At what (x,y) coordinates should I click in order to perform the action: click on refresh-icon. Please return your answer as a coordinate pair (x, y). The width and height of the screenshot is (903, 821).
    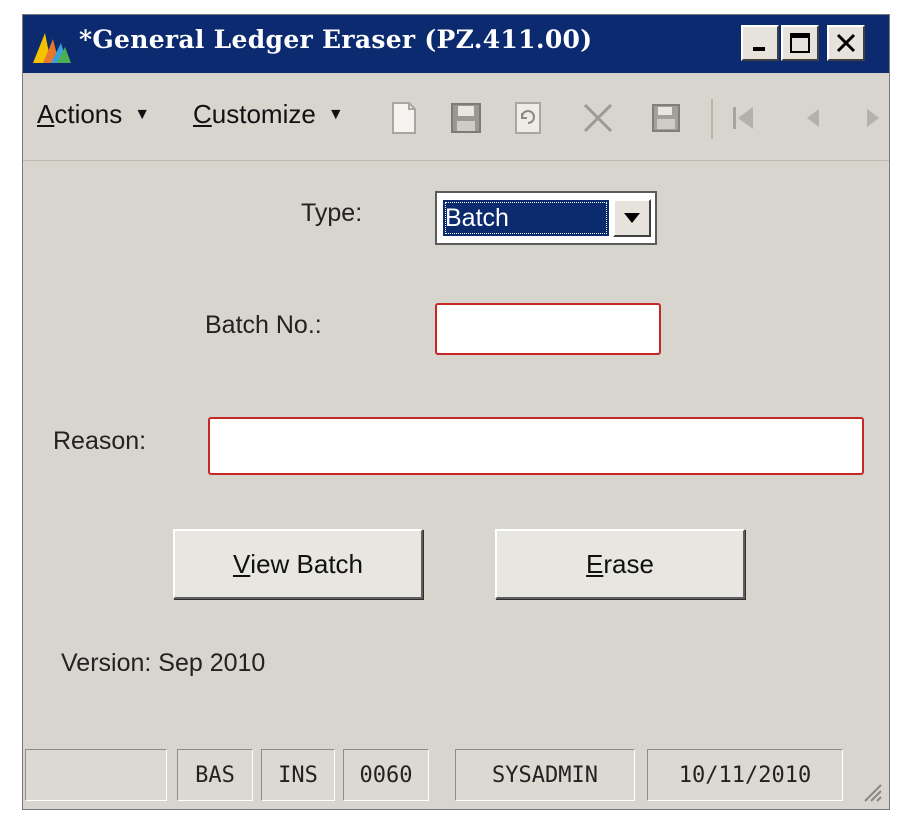
    Looking at the image, I should click on (528, 118).